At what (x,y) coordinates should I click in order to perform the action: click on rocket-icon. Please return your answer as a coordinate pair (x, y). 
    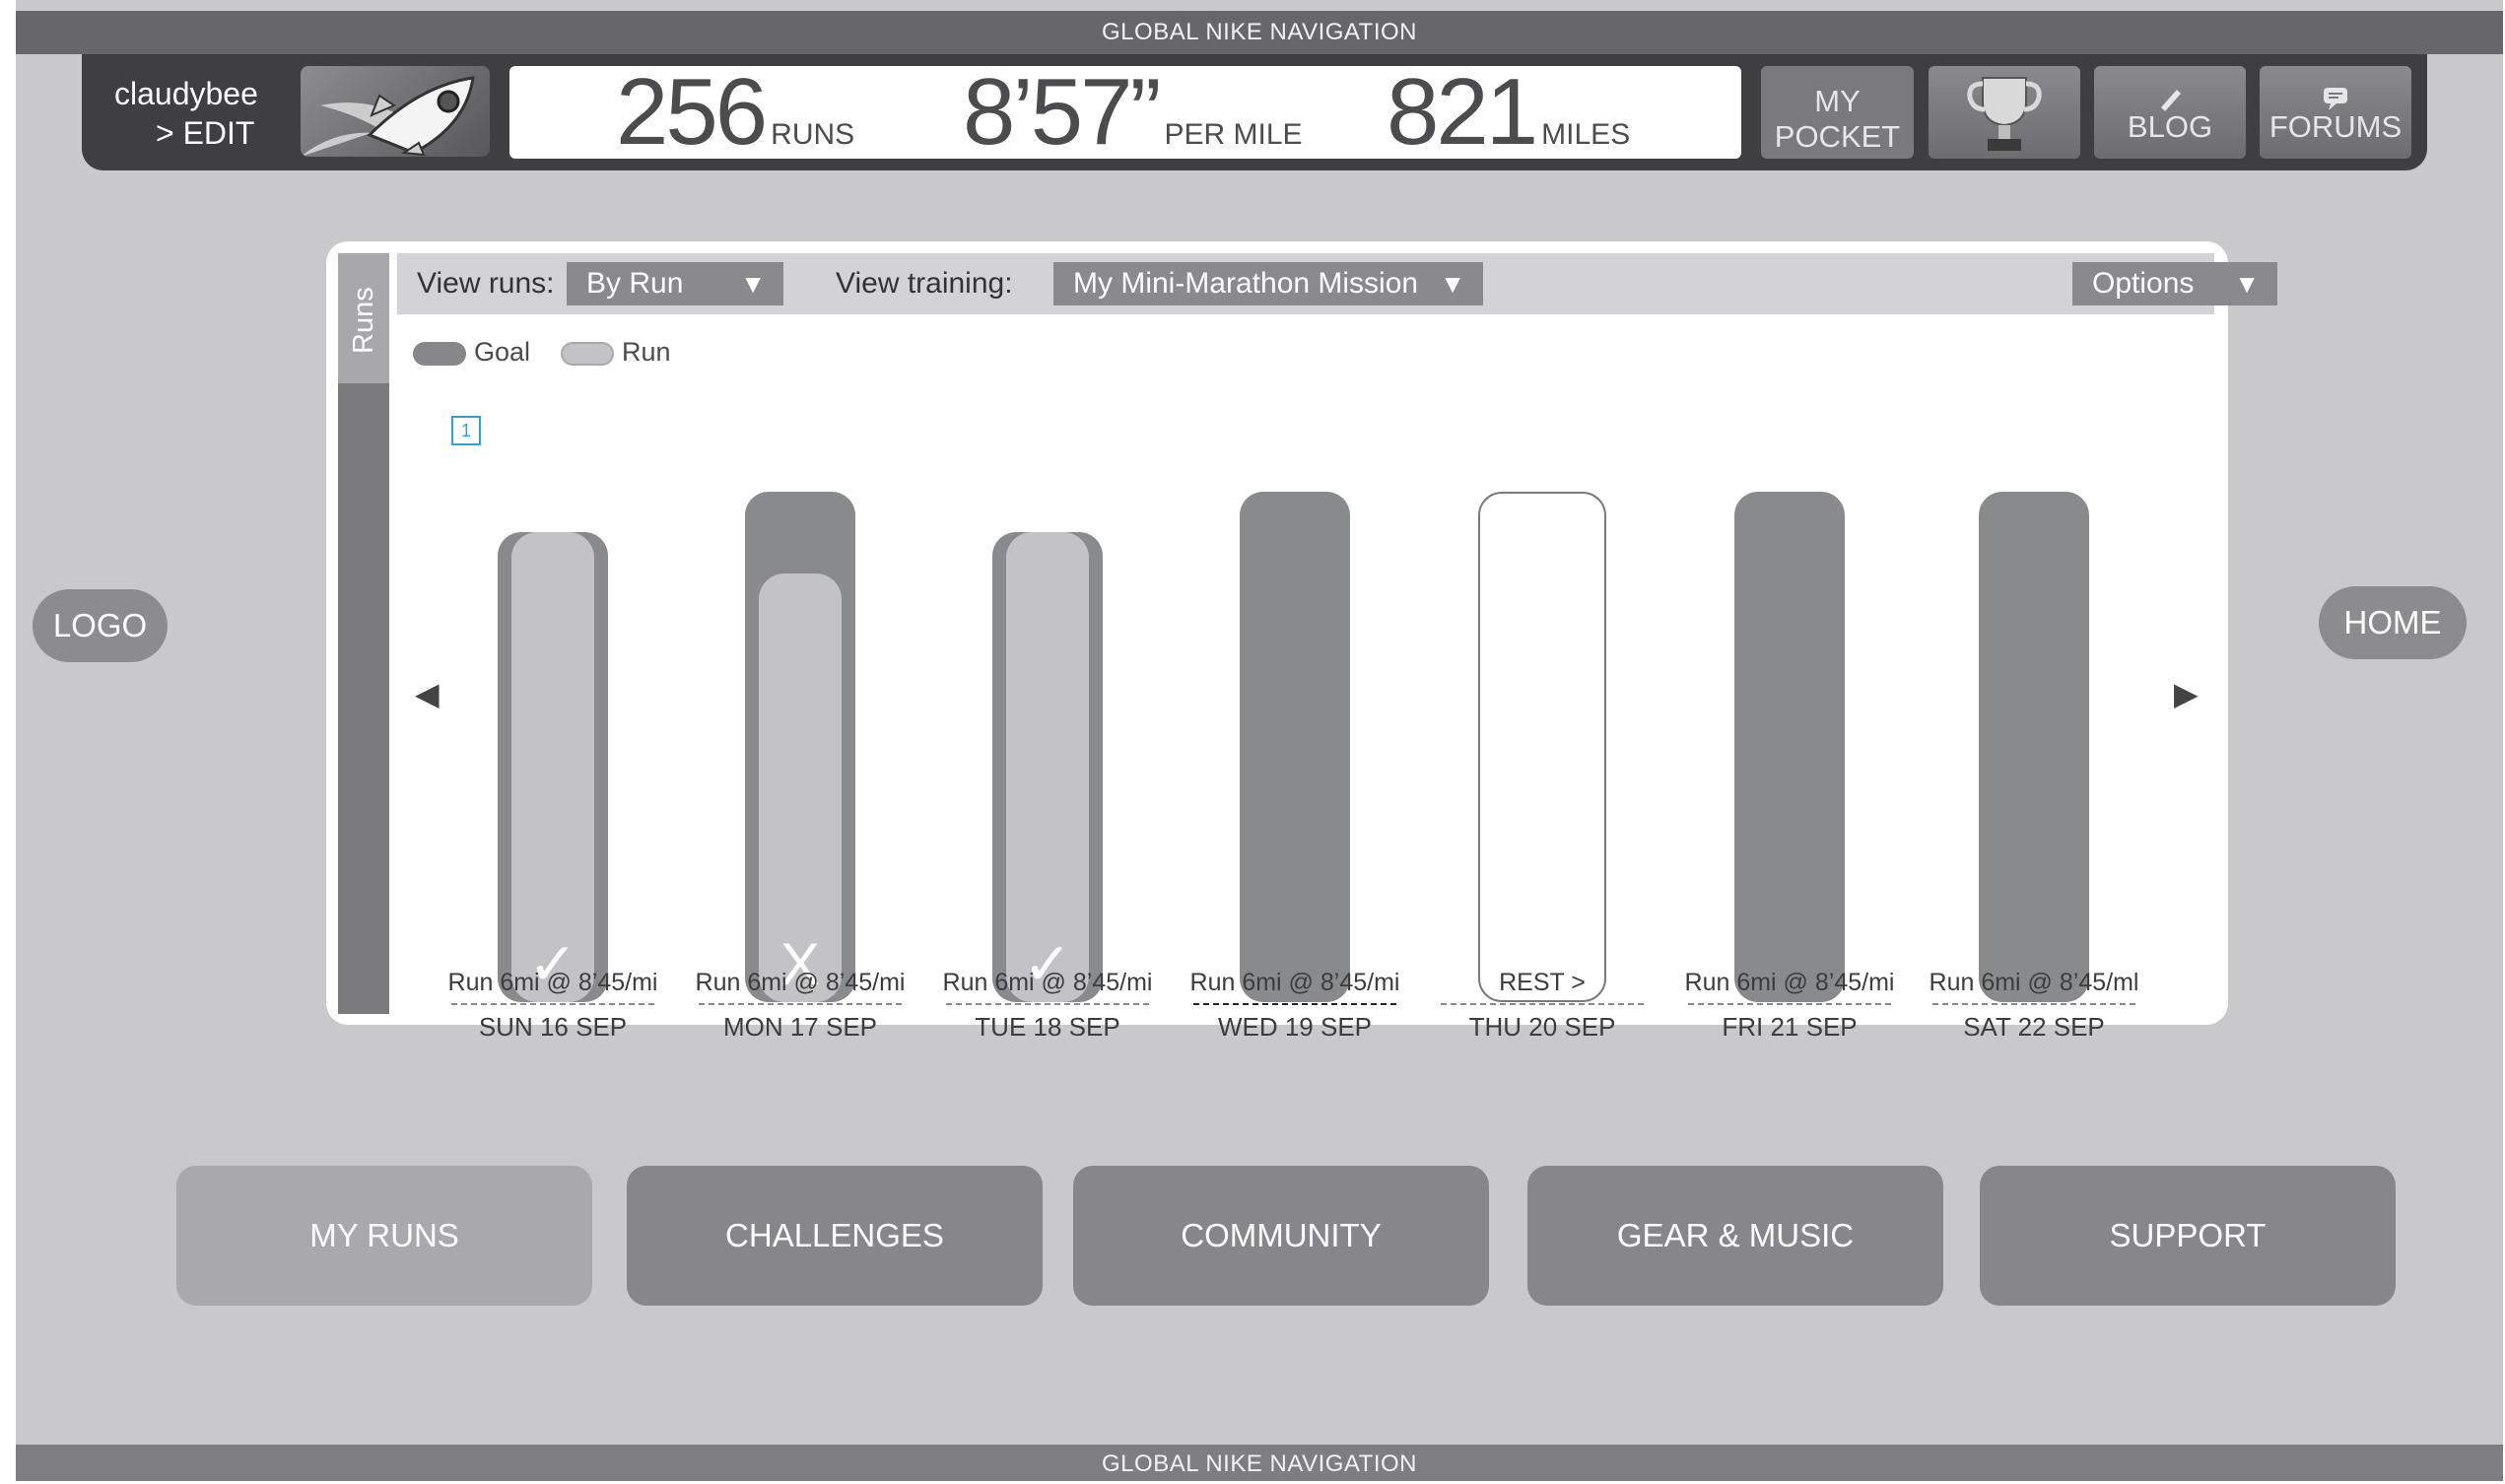
    Looking at the image, I should click on (388, 116).